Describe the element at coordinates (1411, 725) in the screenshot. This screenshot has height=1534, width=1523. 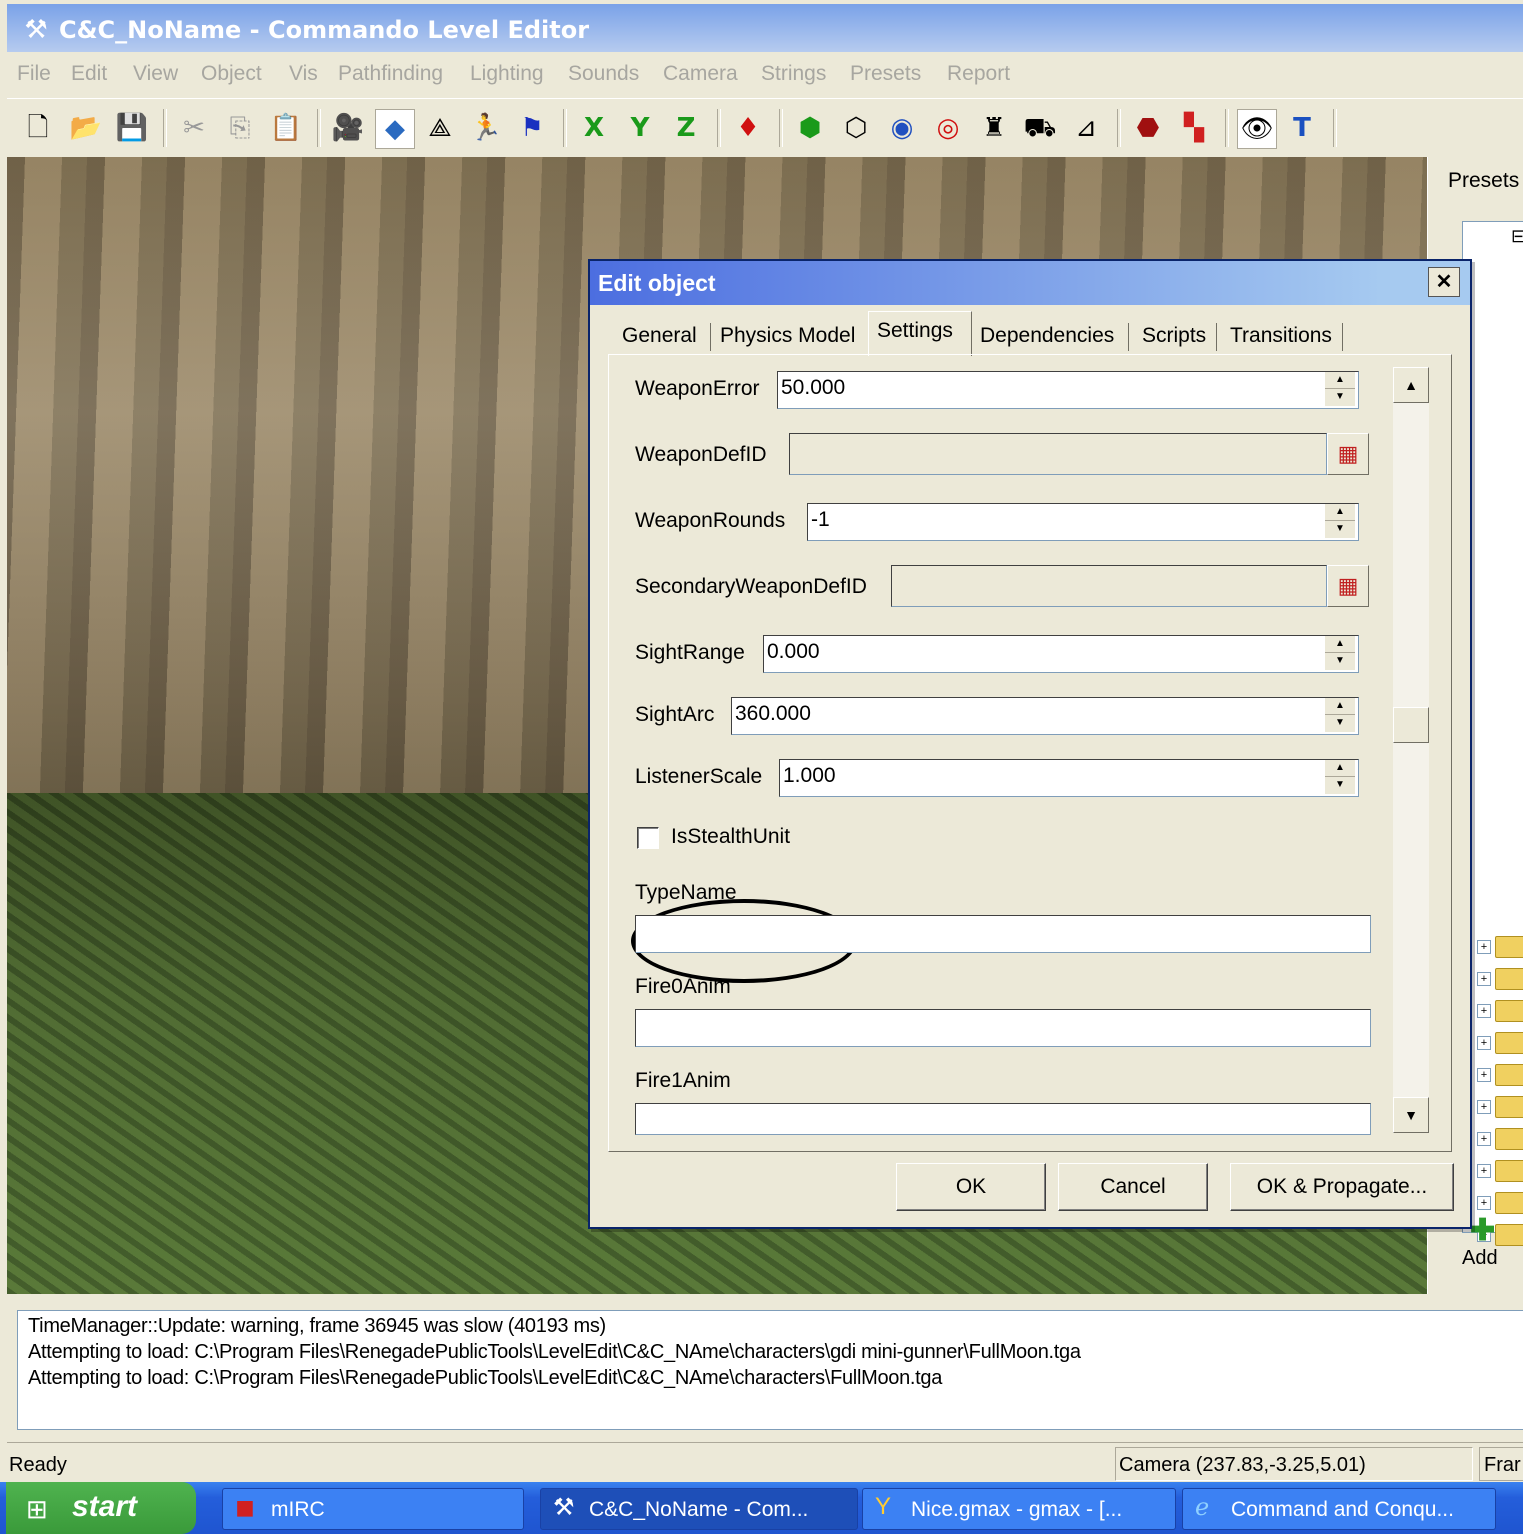
I see `scroll-thumb` at that location.